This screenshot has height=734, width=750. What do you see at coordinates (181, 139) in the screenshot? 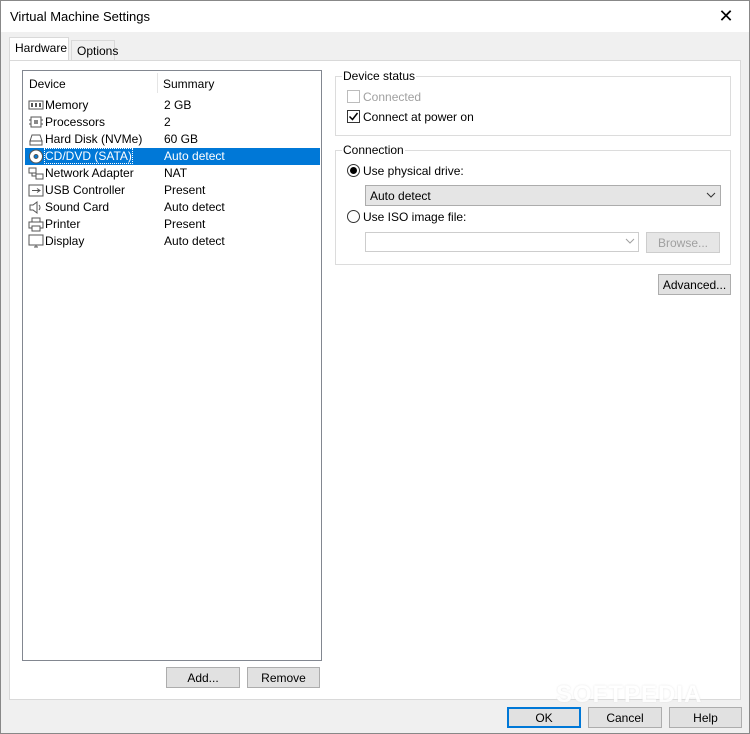
I see `device-summary: 60 GB` at bounding box center [181, 139].